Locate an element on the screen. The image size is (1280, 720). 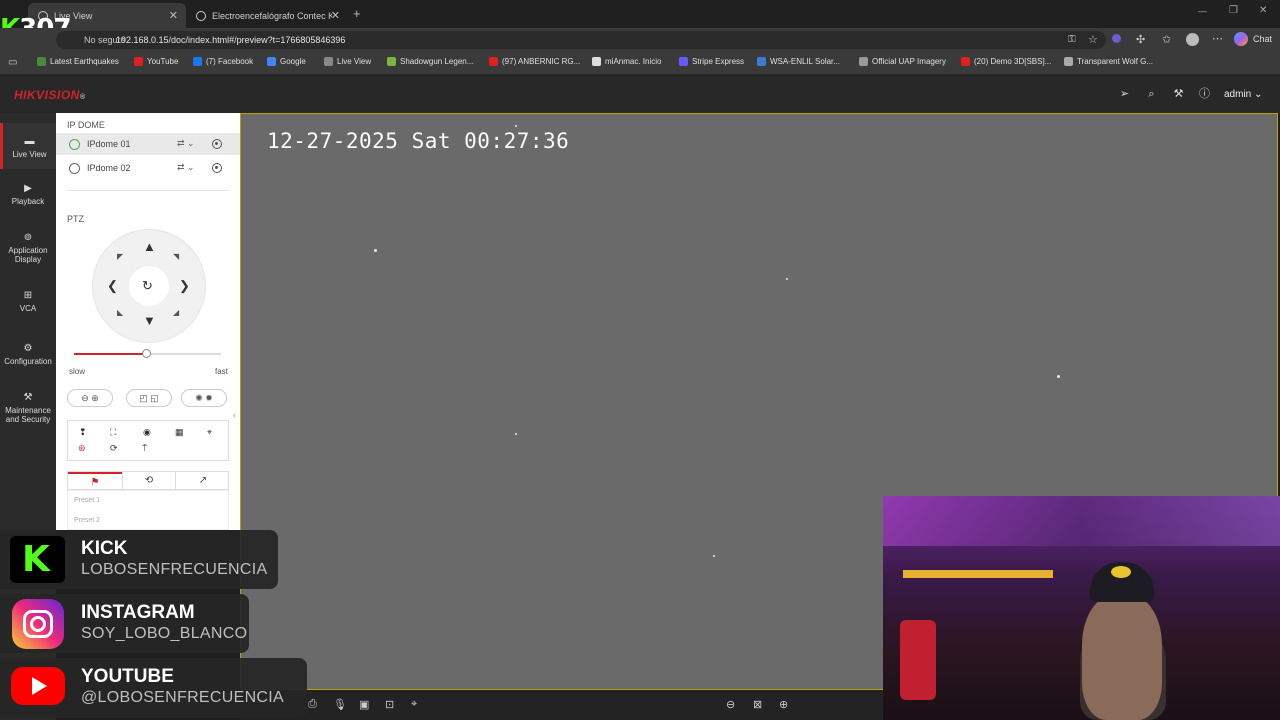
bookmark-item: Stripe Express is located at coordinates (711, 61).